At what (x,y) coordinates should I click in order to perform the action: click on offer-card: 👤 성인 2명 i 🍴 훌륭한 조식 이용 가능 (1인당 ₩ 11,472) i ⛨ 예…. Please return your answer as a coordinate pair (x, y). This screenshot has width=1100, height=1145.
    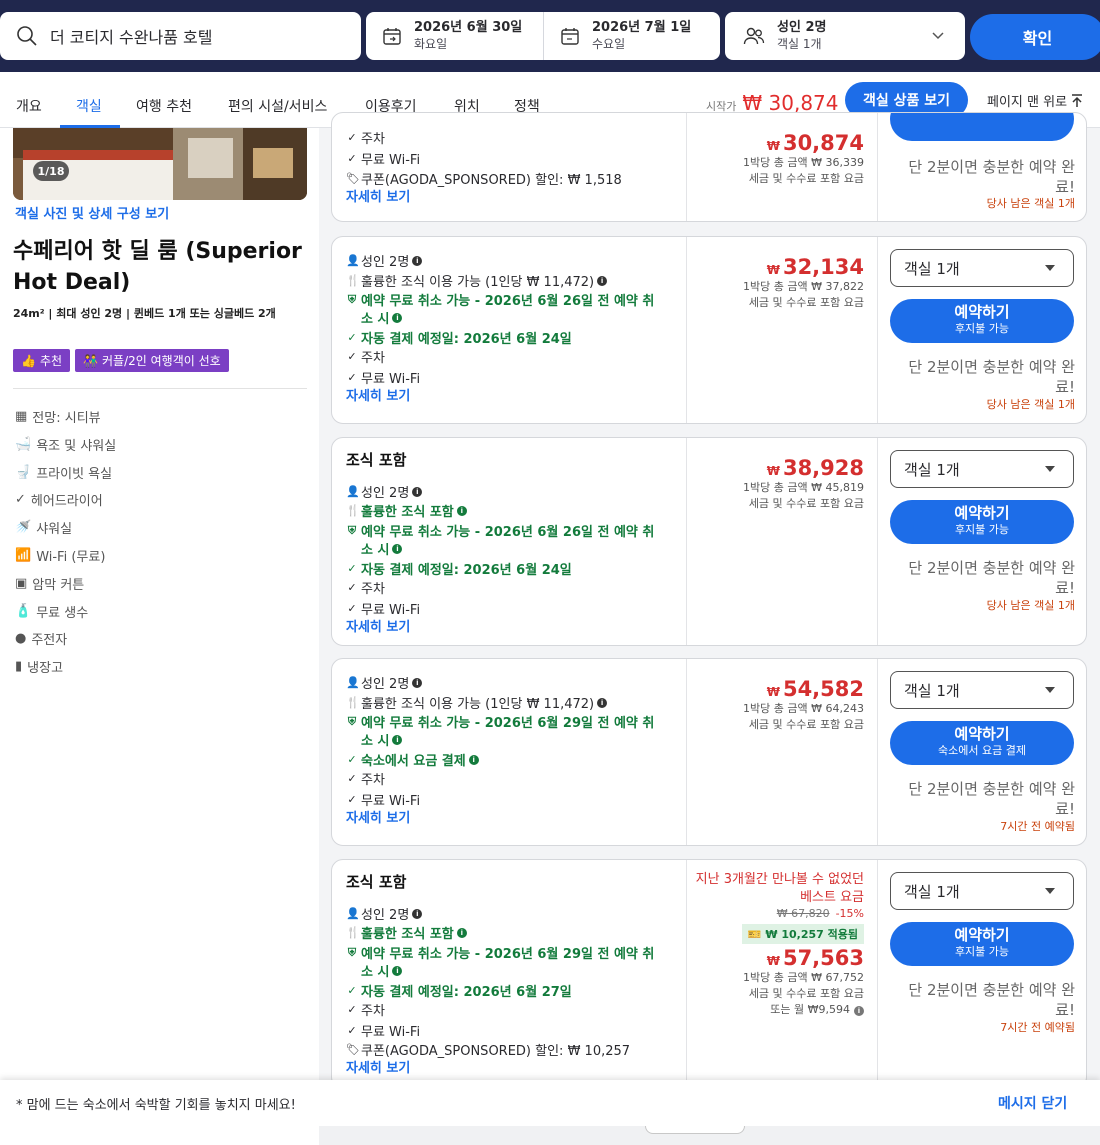
    Looking at the image, I should click on (709, 330).